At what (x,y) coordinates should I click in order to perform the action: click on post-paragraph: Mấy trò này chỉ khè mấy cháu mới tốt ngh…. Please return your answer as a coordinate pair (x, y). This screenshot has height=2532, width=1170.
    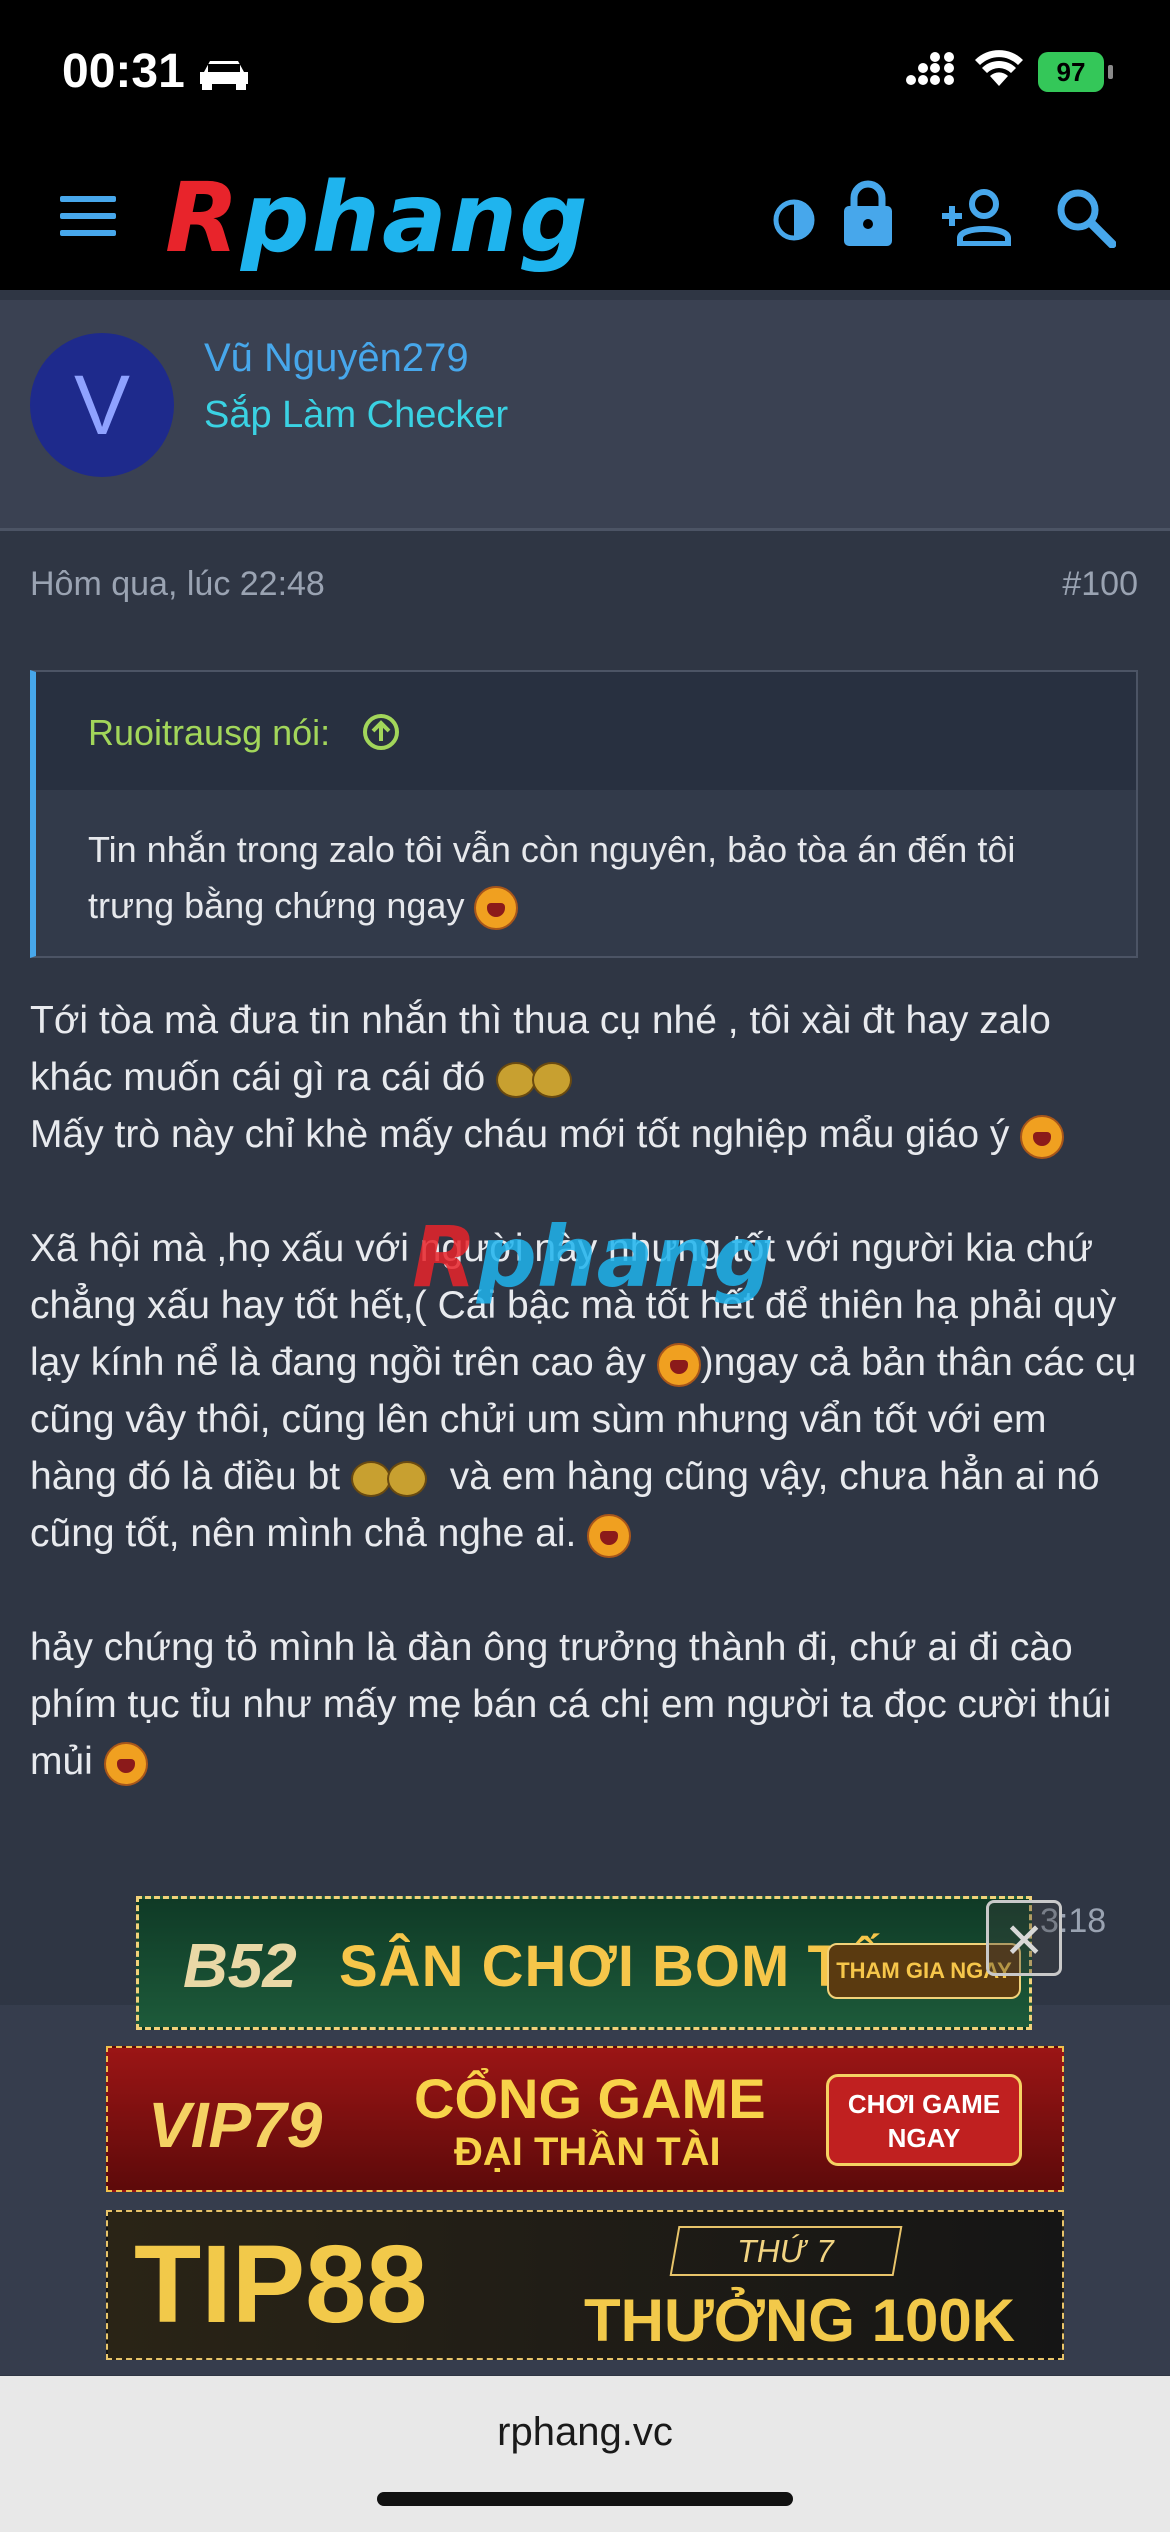
    Looking at the image, I should click on (585, 1134).